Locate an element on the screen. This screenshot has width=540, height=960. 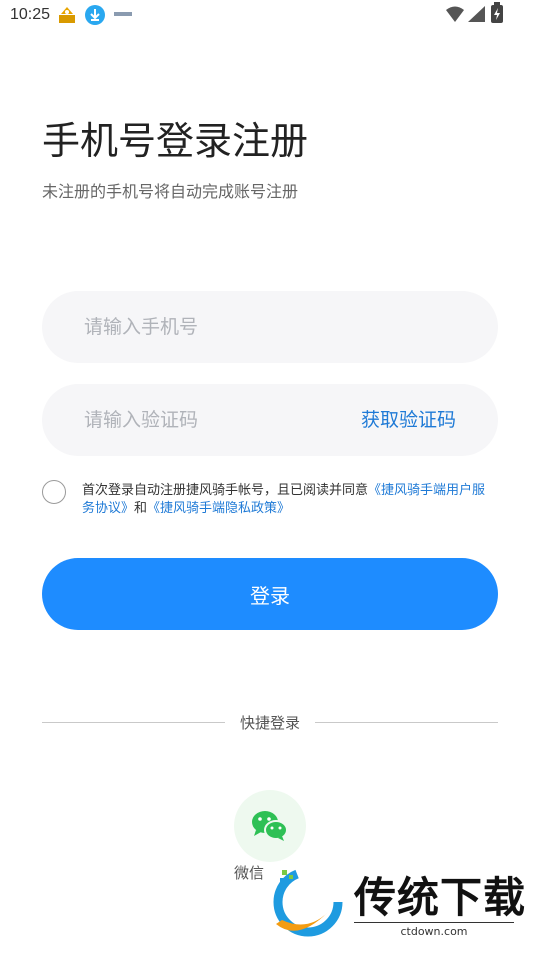
status-time: 10:25 is located at coordinates (30, 14).